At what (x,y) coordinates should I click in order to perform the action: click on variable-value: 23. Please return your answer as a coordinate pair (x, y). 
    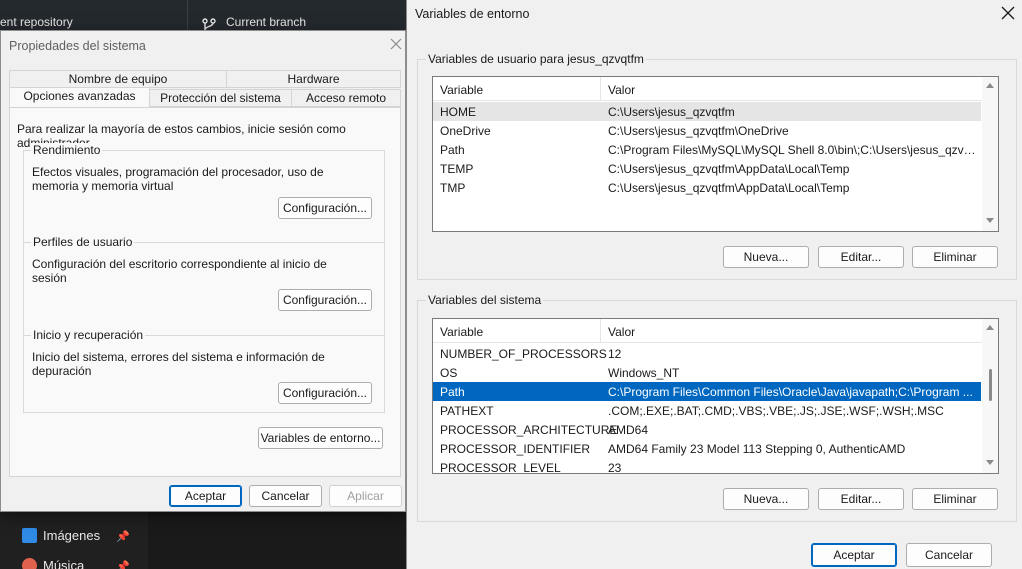
    Looking at the image, I should click on (615, 467).